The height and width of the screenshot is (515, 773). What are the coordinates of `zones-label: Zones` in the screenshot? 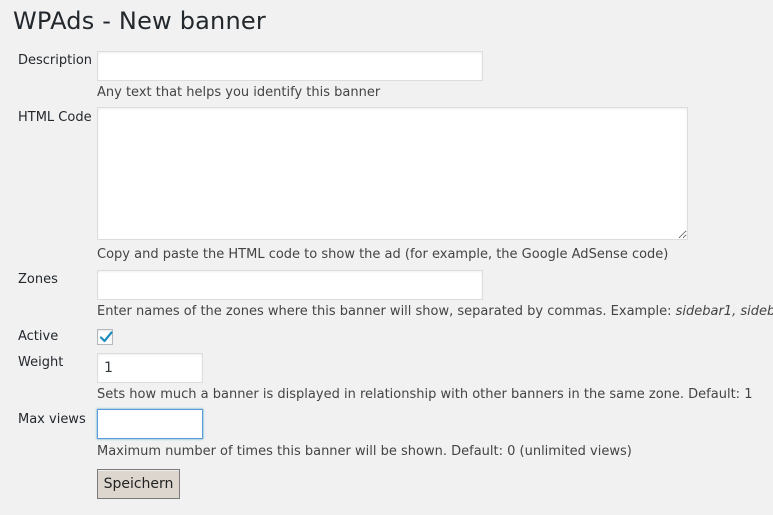 It's located at (38, 279).